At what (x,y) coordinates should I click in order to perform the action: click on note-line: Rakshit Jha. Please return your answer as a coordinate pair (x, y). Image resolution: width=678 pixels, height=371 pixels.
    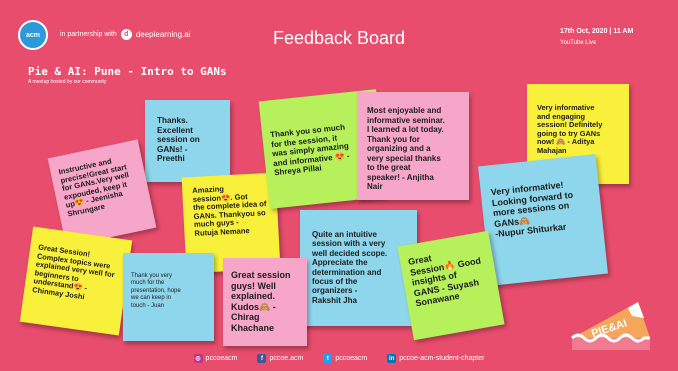
    Looking at the image, I should click on (334, 300).